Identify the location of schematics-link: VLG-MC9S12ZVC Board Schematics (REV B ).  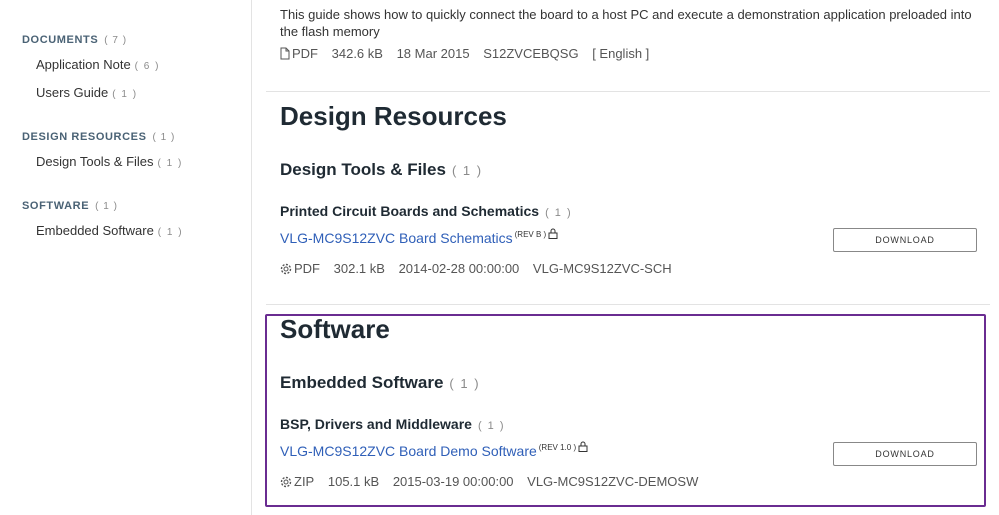
(419, 237).